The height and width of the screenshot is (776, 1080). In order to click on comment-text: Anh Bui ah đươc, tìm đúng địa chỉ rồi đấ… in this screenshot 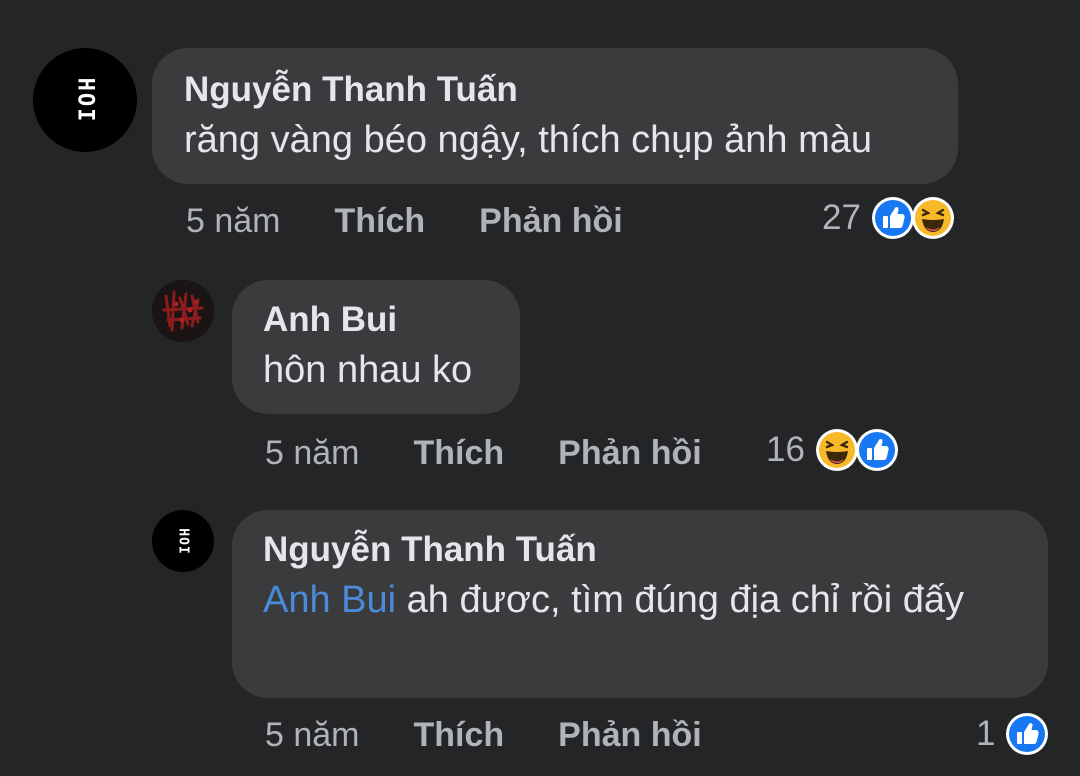, I will do `click(640, 600)`.